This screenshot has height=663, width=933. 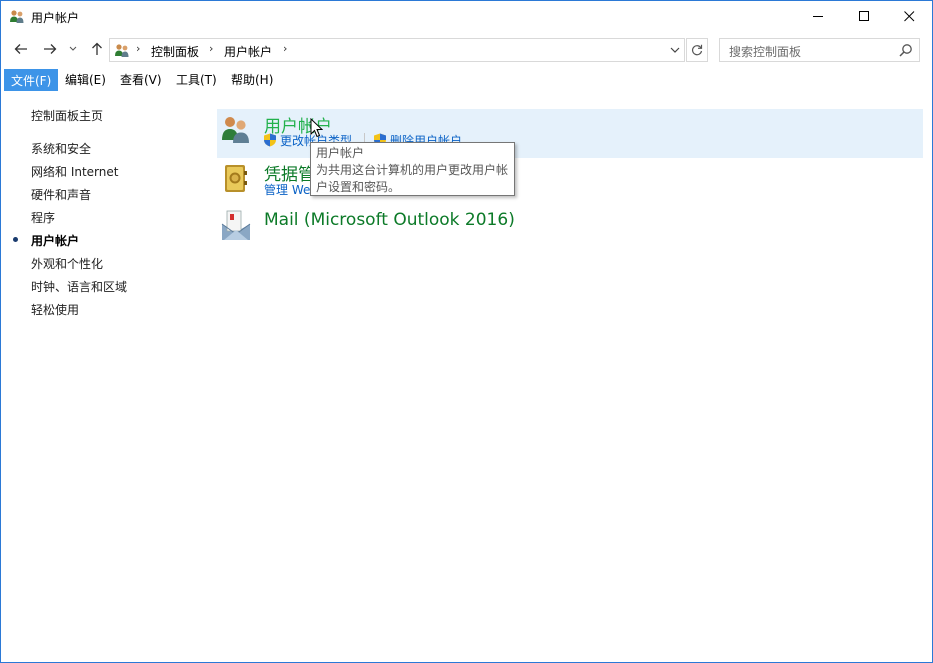 I want to click on tooltip: 用户帐户 为共用这台计算机的用户更改用户帐 户设置和密码。, so click(x=412, y=169).